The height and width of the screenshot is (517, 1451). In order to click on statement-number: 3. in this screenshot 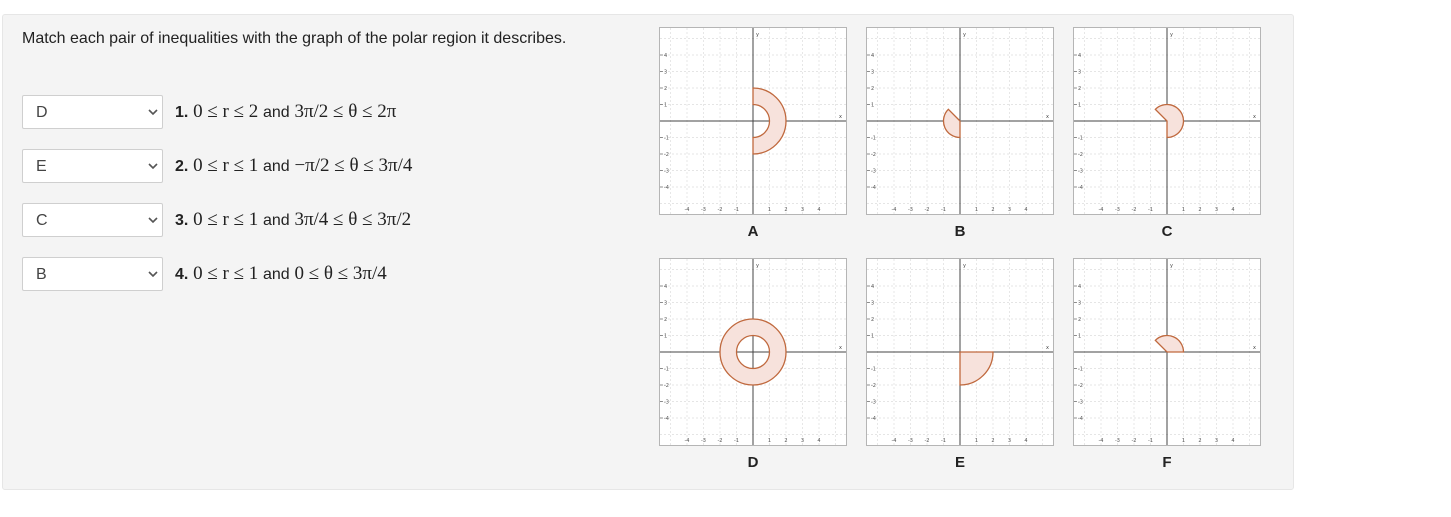, I will do `click(182, 220)`.